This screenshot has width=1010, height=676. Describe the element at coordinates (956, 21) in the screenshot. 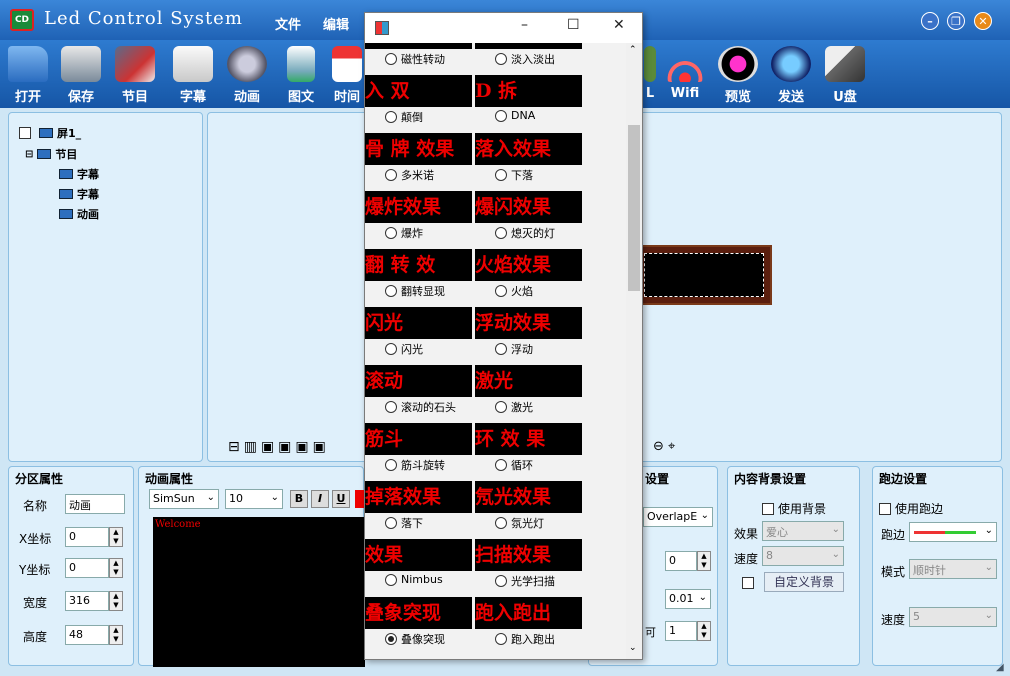

I see `restore-button: ❐` at that location.